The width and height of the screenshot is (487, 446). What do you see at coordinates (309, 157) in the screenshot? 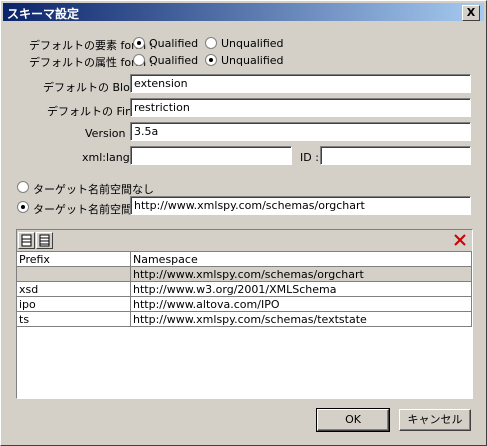
I see `id-label: ID :` at bounding box center [309, 157].